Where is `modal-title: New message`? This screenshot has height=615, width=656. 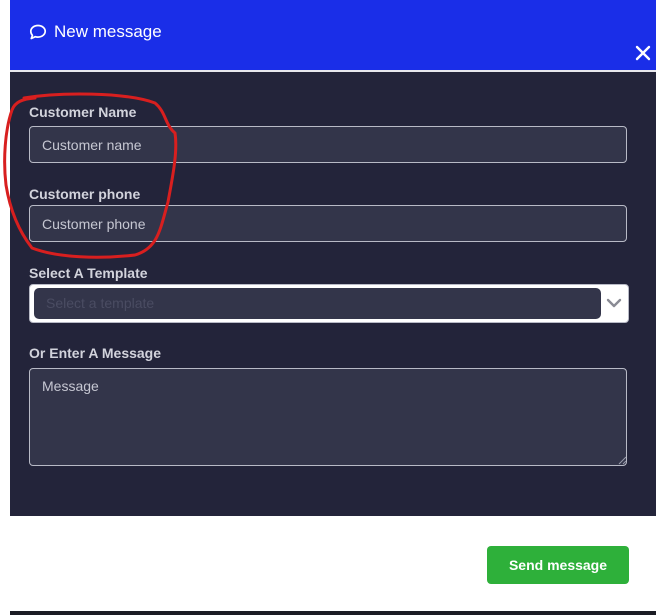 modal-title: New message is located at coordinates (108, 31).